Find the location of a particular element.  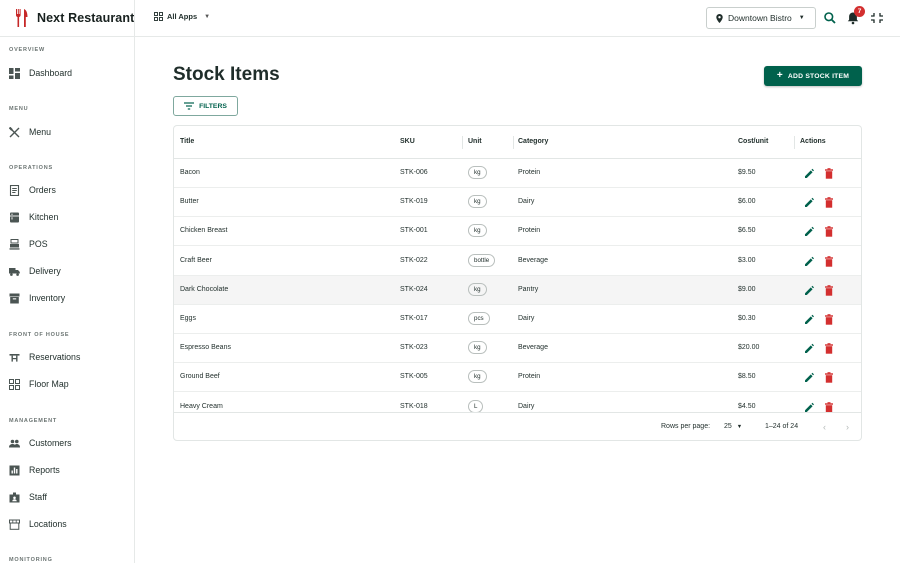

badge-icon is located at coordinates (14, 497).